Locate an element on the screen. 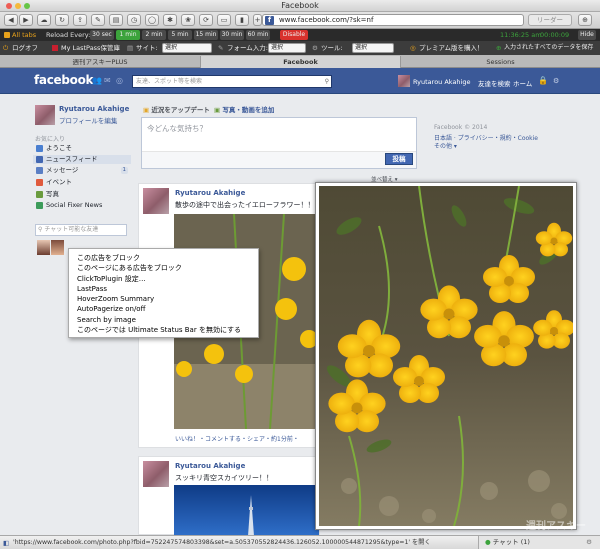 This screenshot has width=600, height=549. sidebar-item-welcome: ようこそ is located at coordinates (54, 148).